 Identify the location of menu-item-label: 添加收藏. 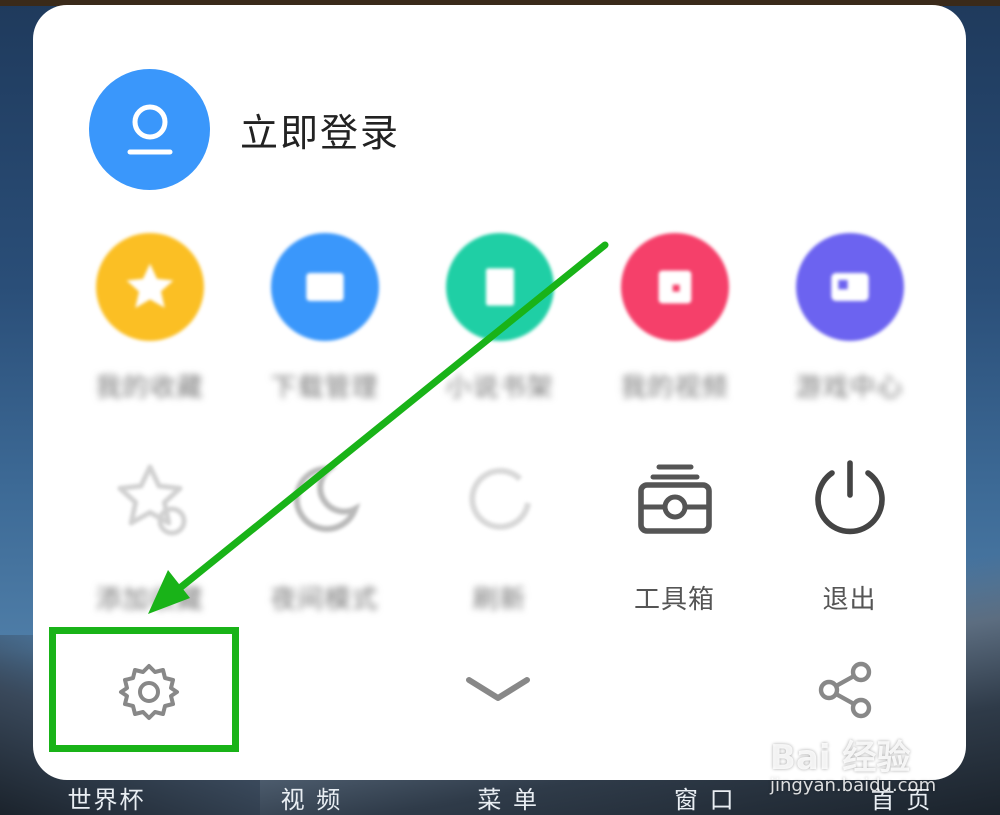
(149, 600).